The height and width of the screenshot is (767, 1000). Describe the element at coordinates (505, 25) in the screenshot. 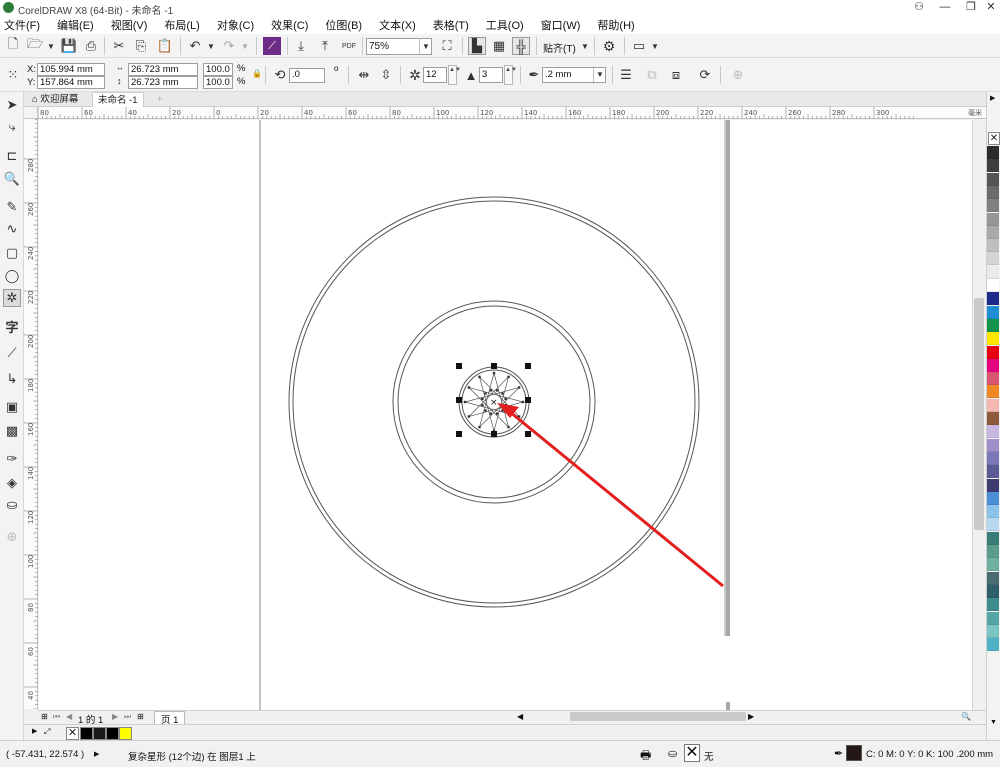

I see `menu-tools: 工具(O)` at that location.